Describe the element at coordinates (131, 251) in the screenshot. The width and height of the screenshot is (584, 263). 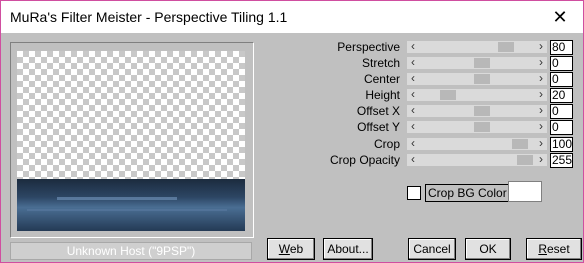
I see `host-status: Unknown Host ("9PSP")` at that location.